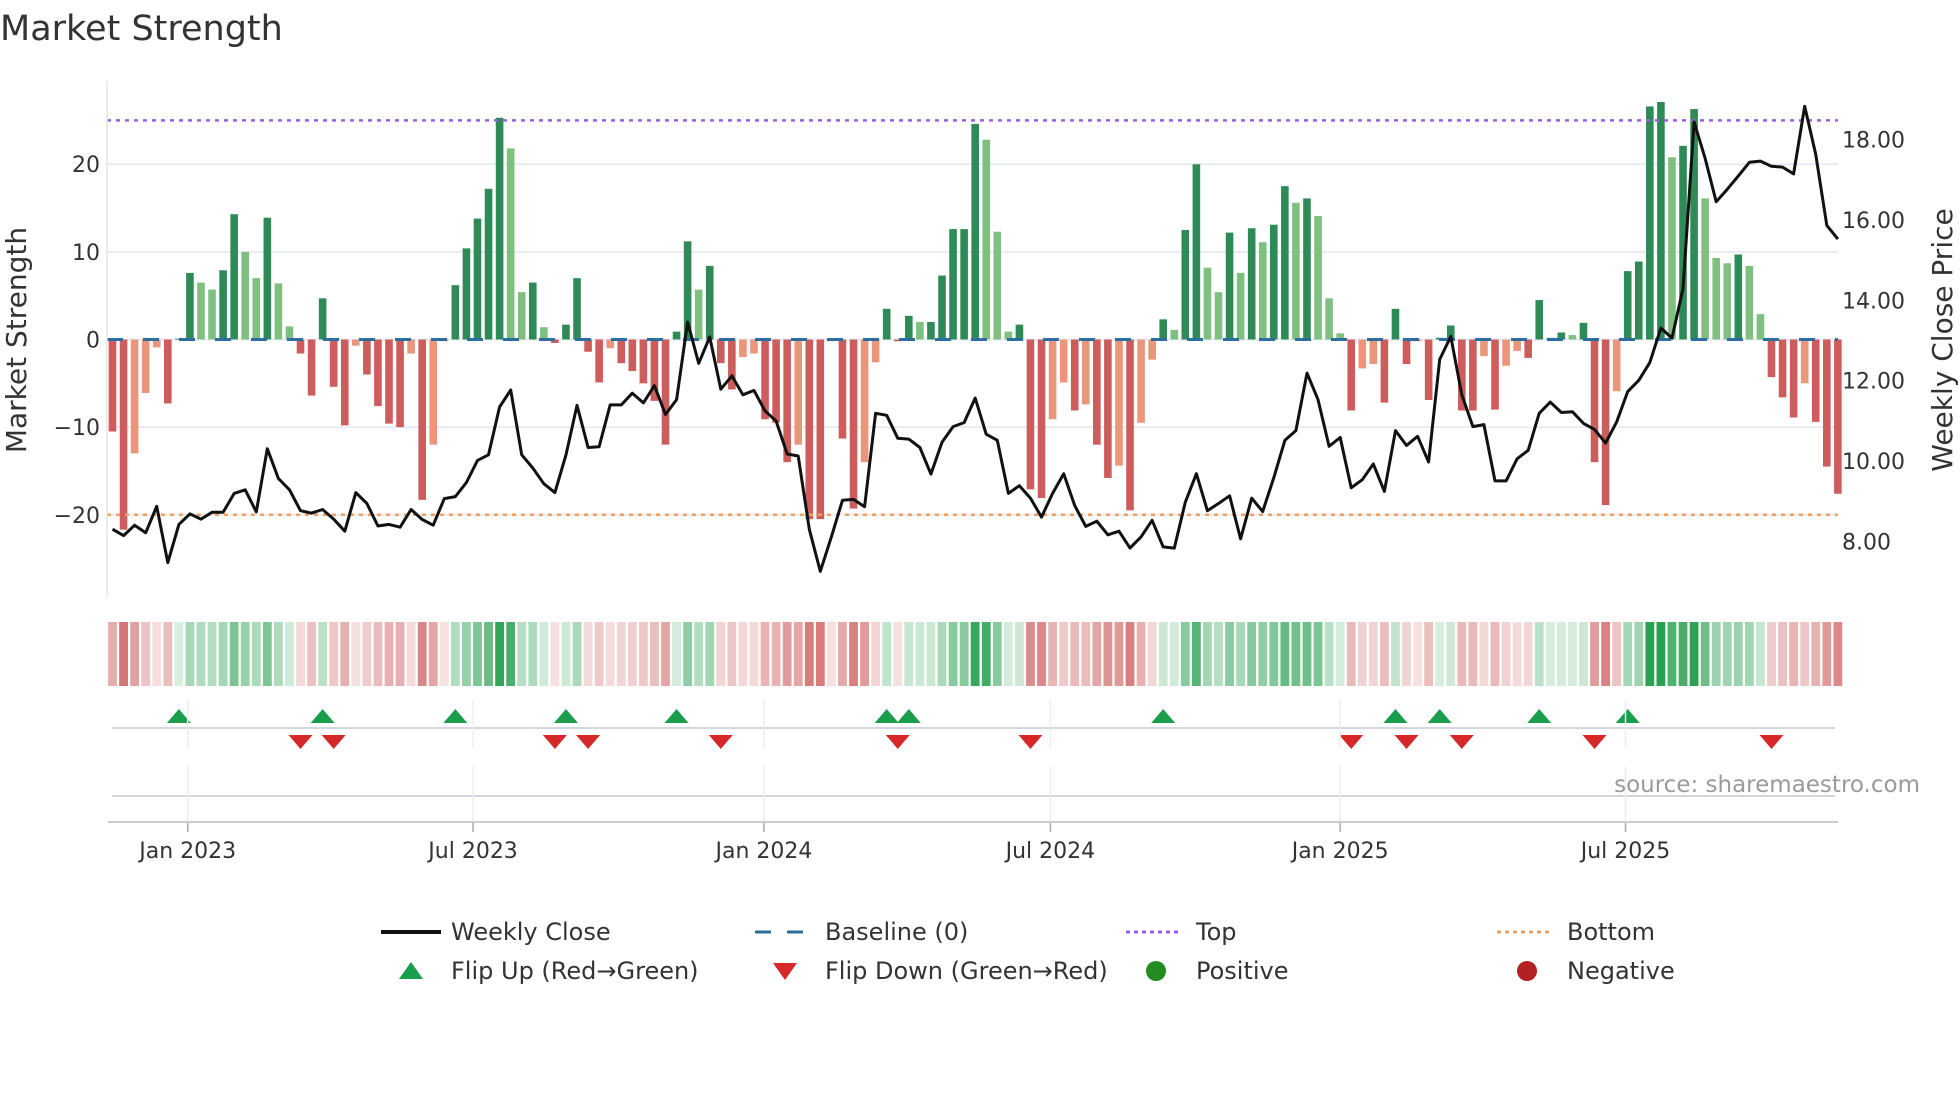 The width and height of the screenshot is (1960, 1106). I want to click on legend-item: Baseline (0), so click(861, 932).